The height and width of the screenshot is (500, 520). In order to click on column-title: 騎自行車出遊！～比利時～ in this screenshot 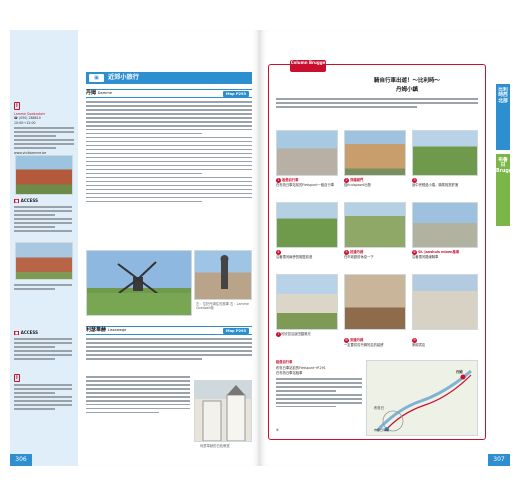, I will do `click(406, 81)`.